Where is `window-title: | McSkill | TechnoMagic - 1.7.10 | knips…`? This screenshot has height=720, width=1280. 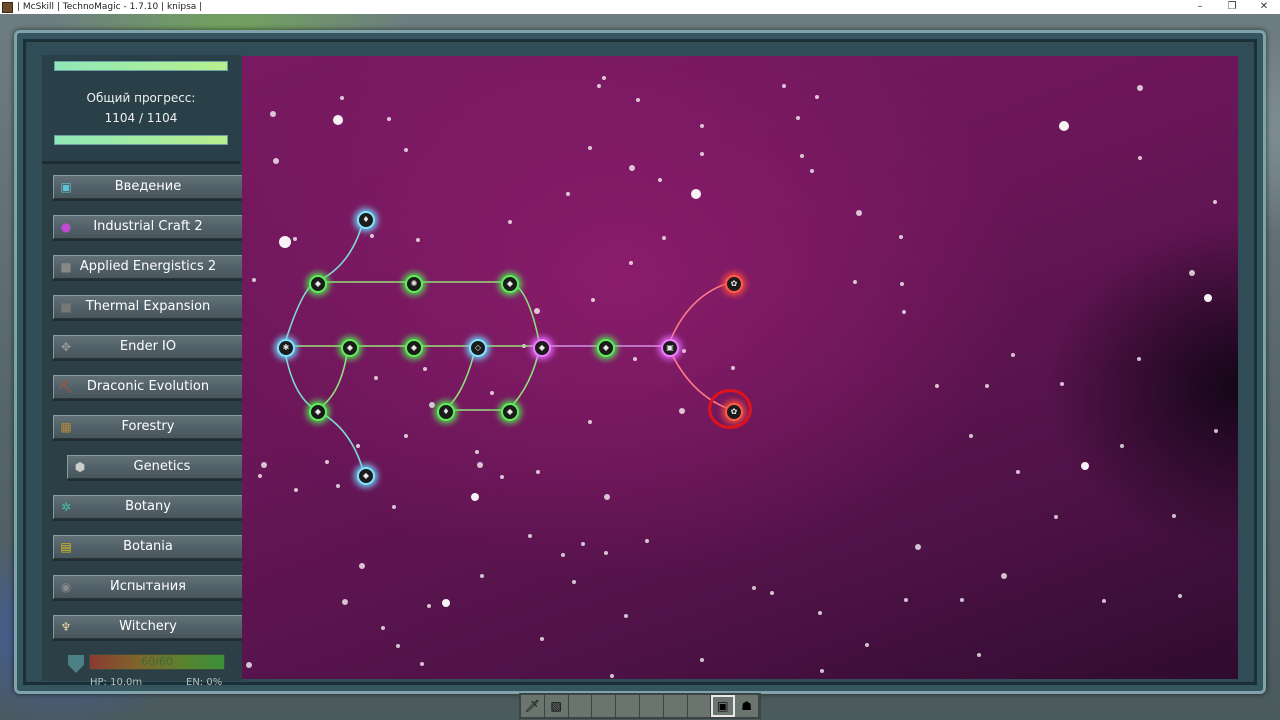 window-title: | McSkill | TechnoMagic - 1.7.10 | knips… is located at coordinates (110, 7).